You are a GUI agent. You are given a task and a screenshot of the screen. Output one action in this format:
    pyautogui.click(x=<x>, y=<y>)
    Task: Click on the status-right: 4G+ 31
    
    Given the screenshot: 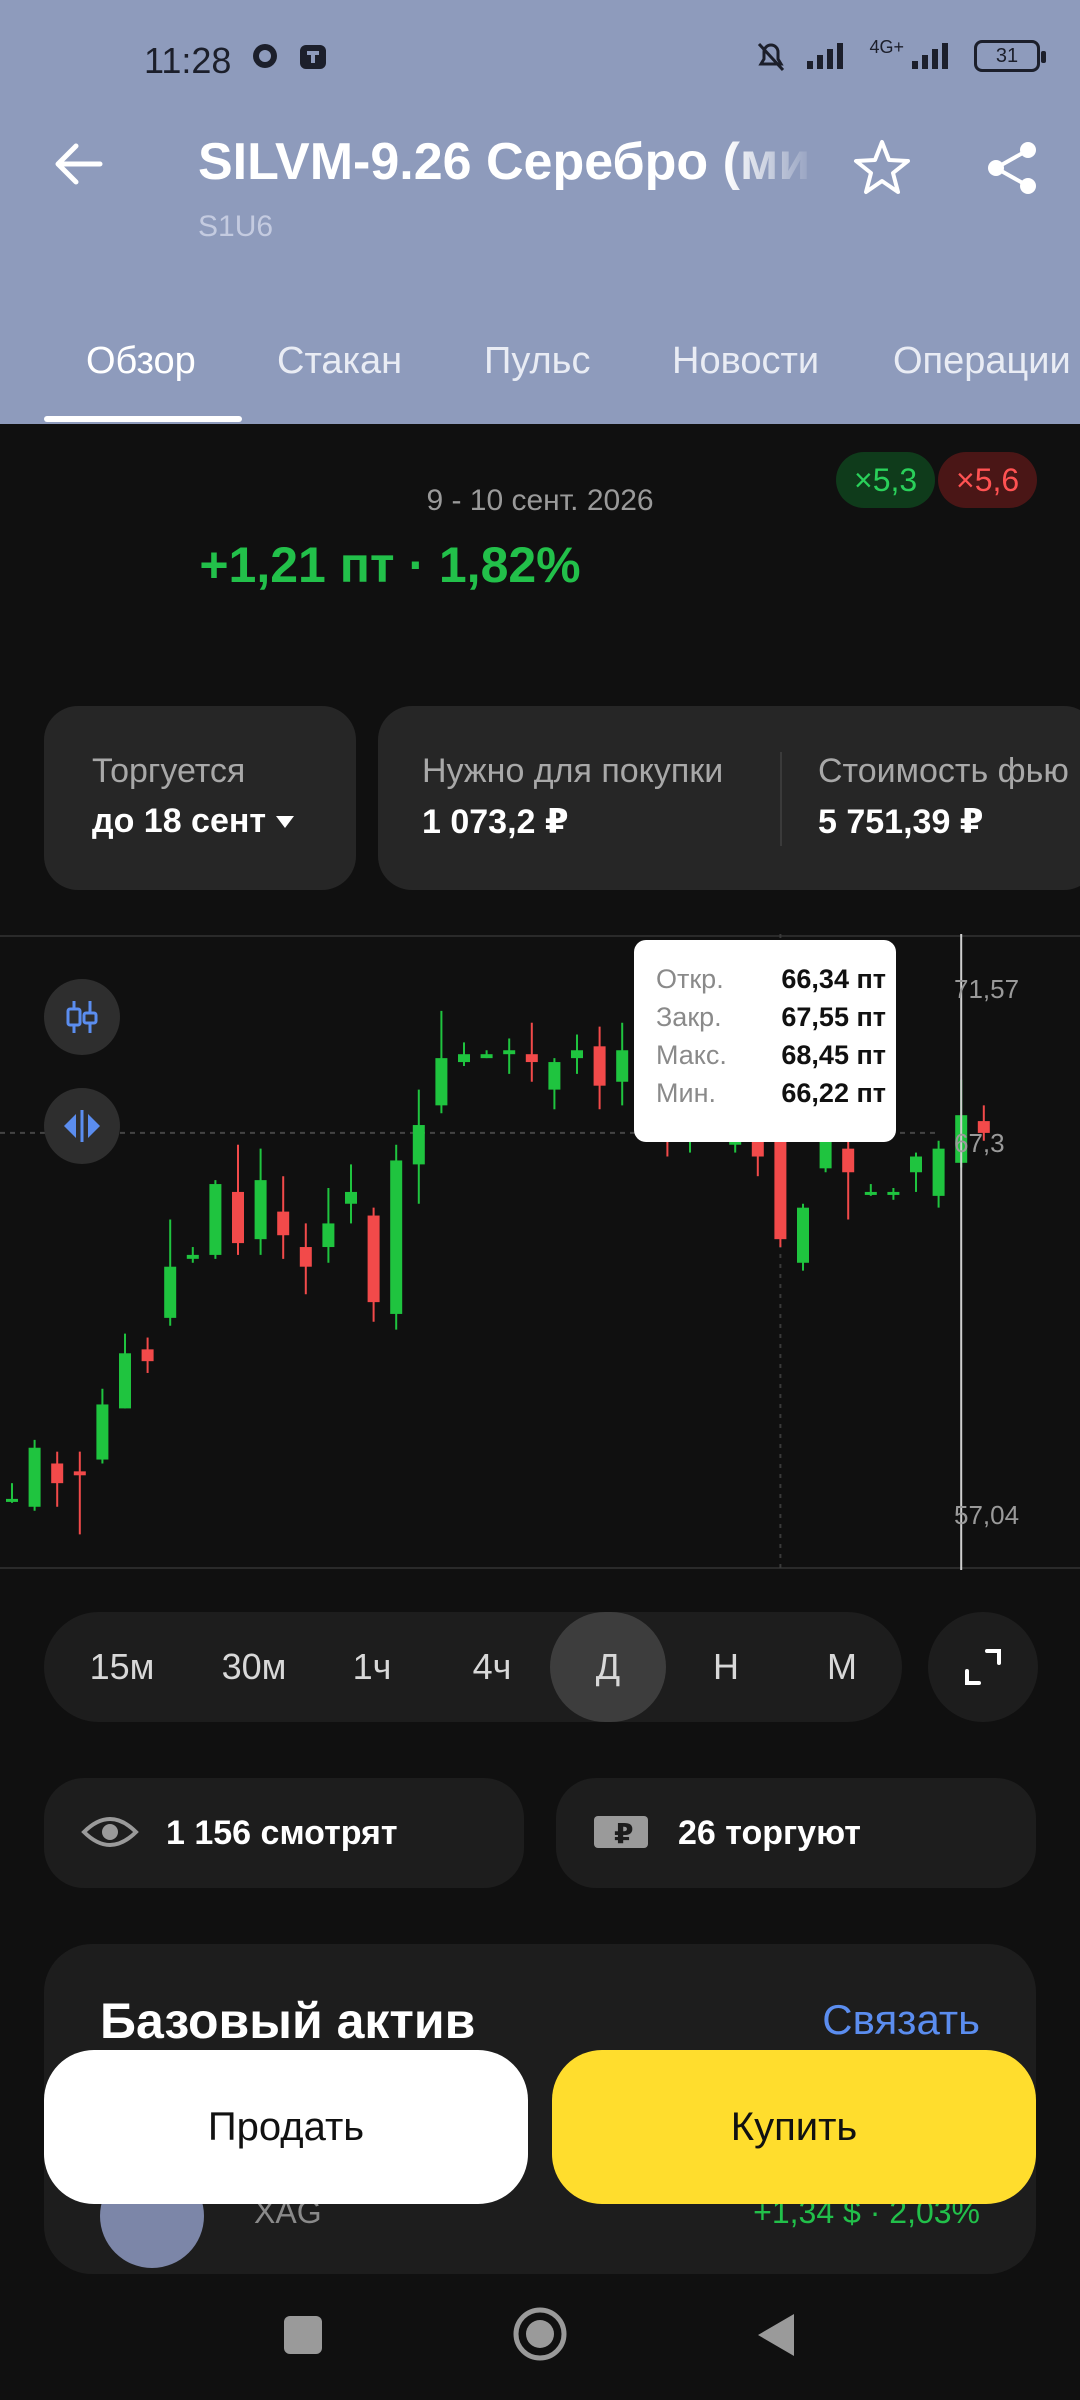 What is the action you would take?
    pyautogui.click(x=899, y=55)
    